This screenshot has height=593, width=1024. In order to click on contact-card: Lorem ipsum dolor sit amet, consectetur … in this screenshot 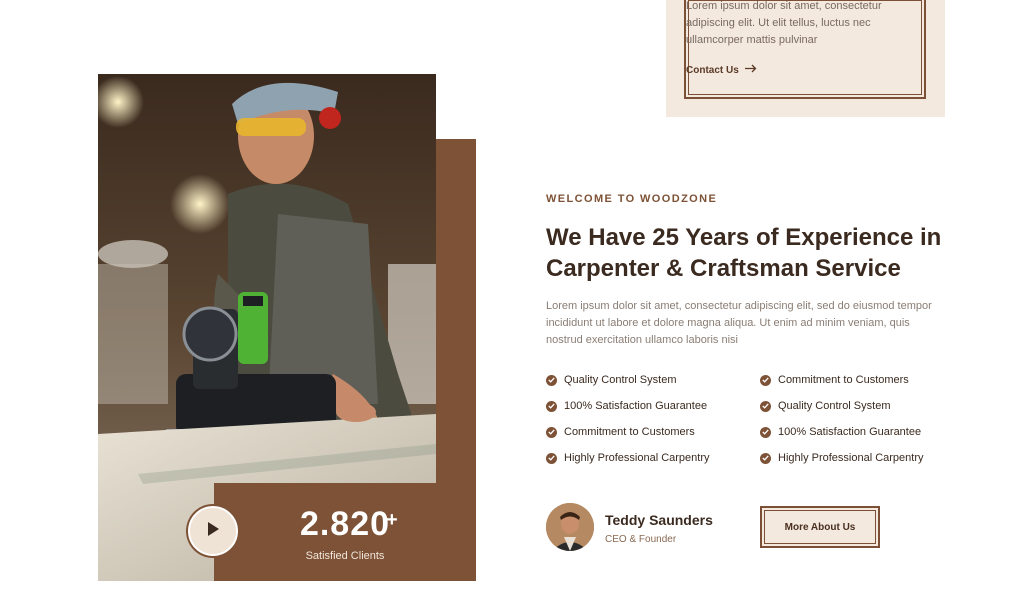, I will do `click(805, 58)`.